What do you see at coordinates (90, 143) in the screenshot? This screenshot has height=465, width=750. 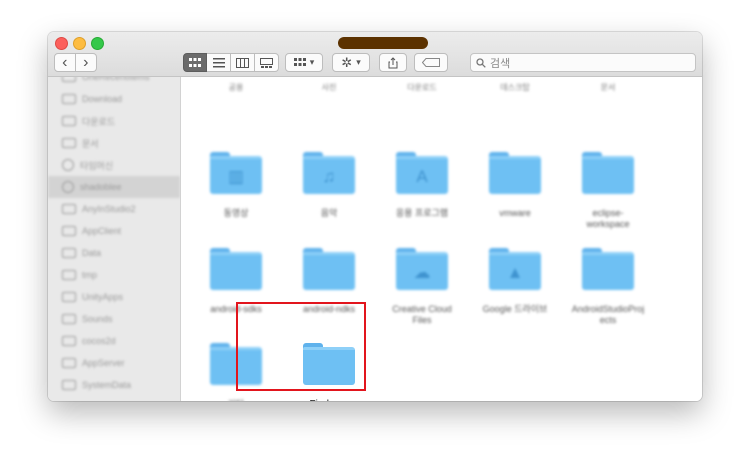 I see `sidebar-item-label: 문서` at bounding box center [90, 143].